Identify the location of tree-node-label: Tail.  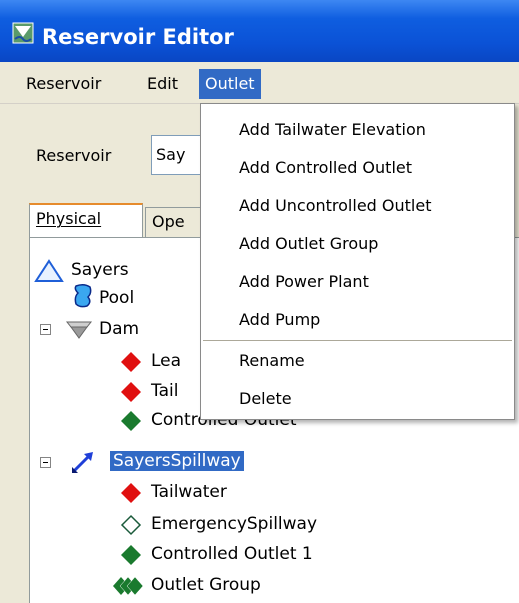
(165, 391).